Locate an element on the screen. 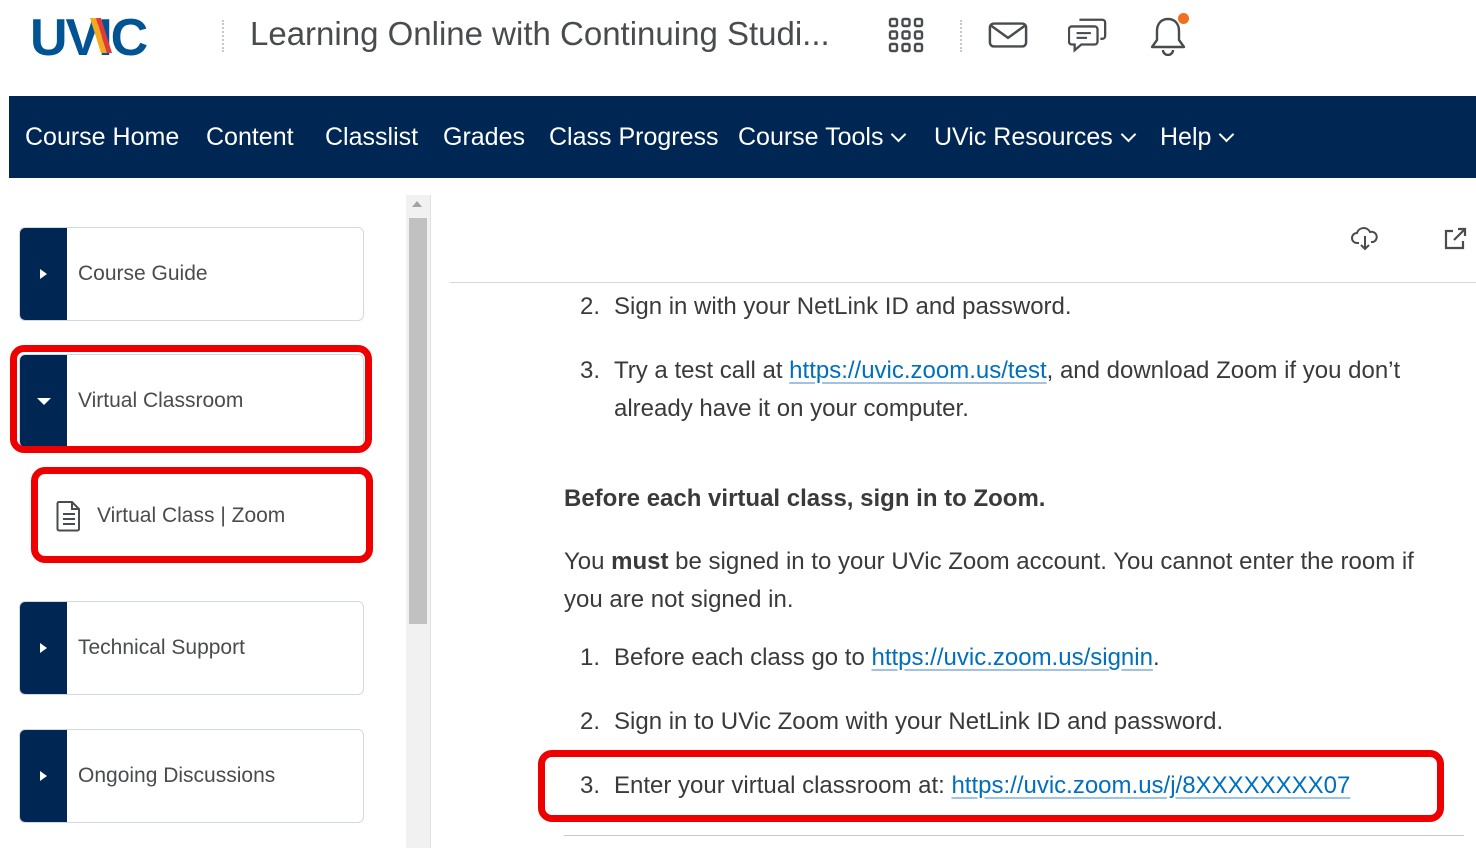  toc-course-guide: Course Guide is located at coordinates (191, 274).